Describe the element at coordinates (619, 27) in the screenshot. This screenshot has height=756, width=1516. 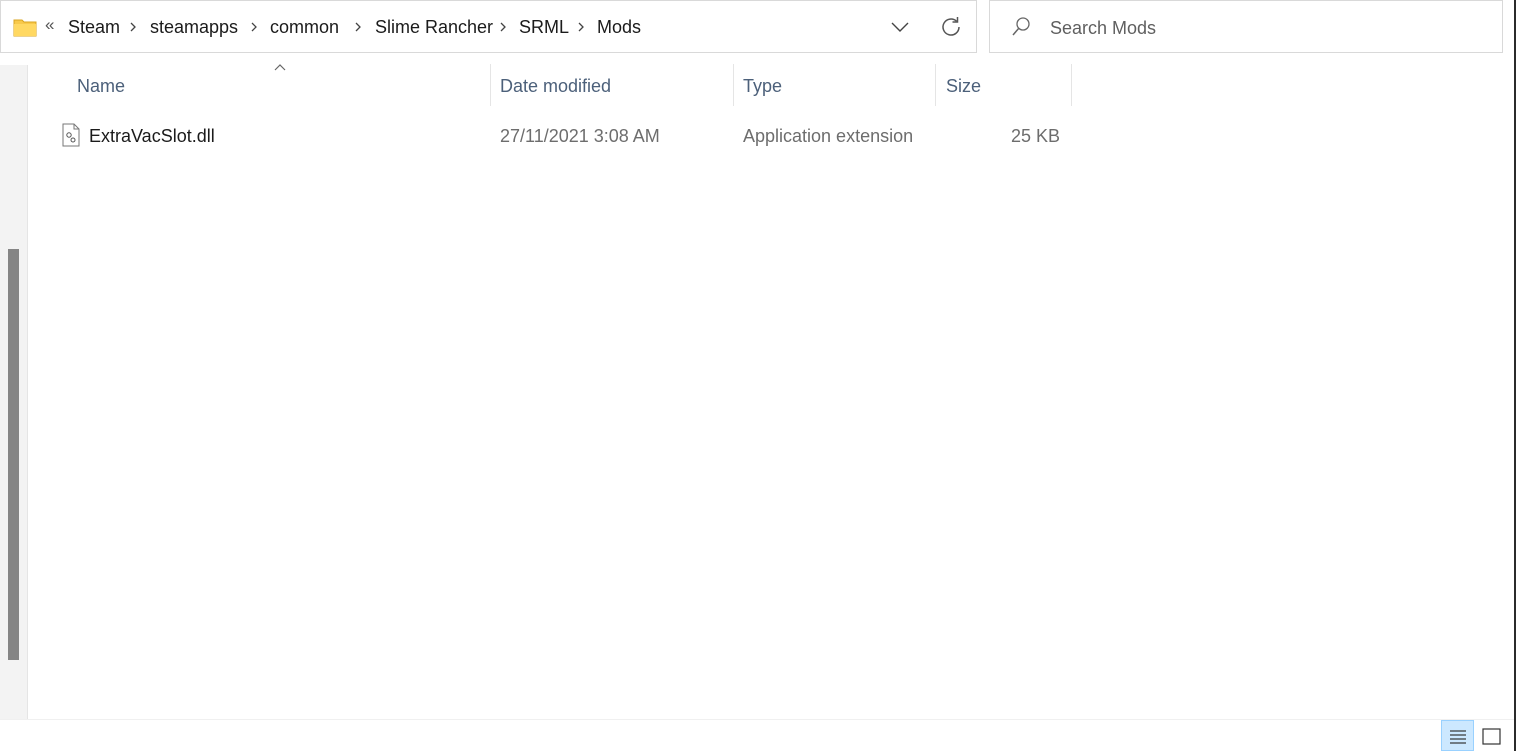
I see `breadcrumb-mods: Mods` at that location.